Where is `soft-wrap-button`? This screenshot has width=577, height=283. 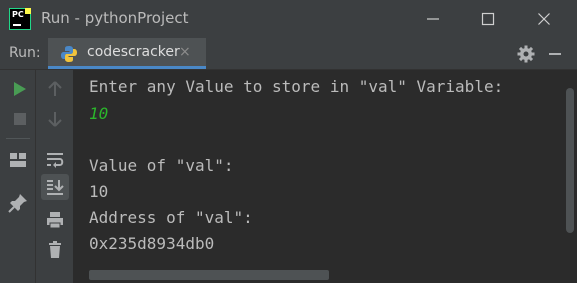 soft-wrap-button is located at coordinates (55, 160).